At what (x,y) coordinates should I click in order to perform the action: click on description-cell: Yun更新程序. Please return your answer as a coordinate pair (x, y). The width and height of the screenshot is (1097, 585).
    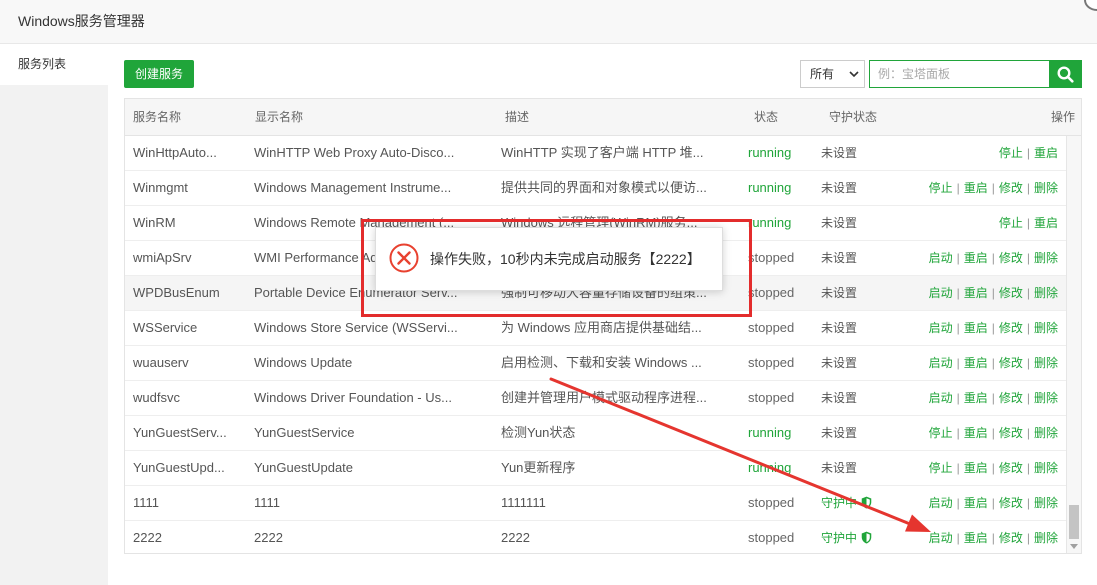
    Looking at the image, I should click on (538, 467).